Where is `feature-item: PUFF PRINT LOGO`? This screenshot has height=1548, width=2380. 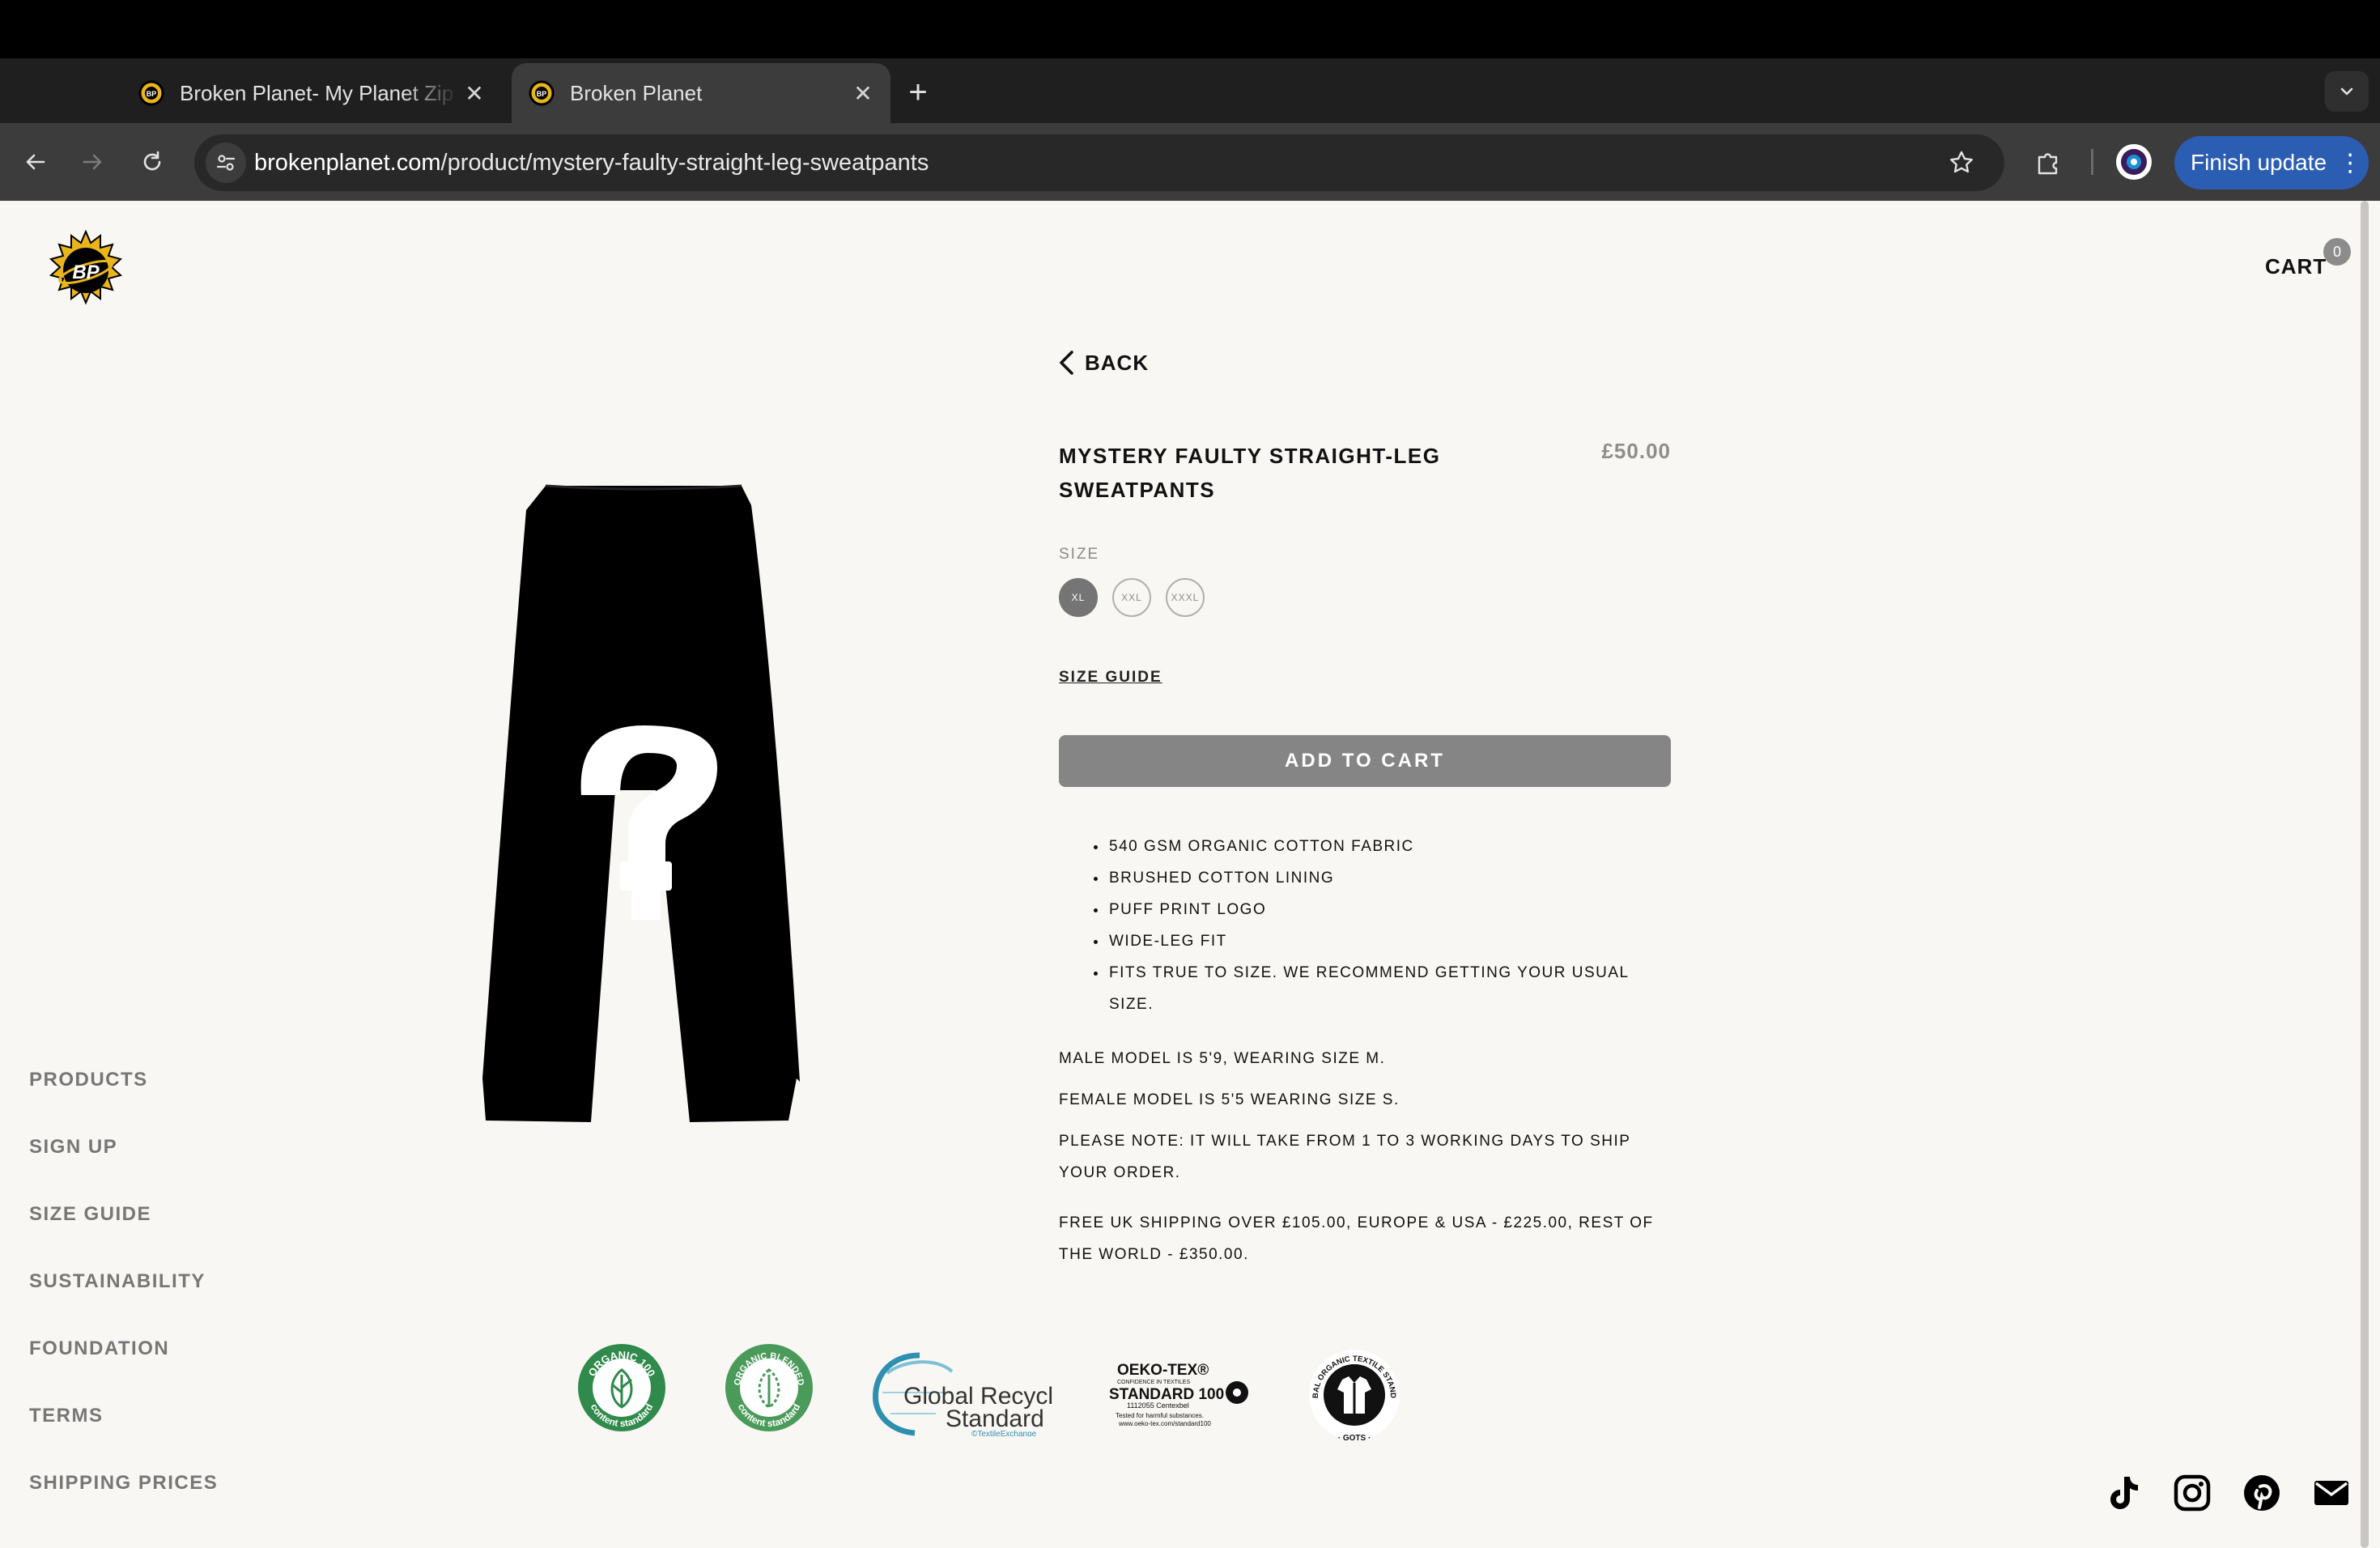
feature-item: PUFF PRINT LOGO is located at coordinates (1390, 910).